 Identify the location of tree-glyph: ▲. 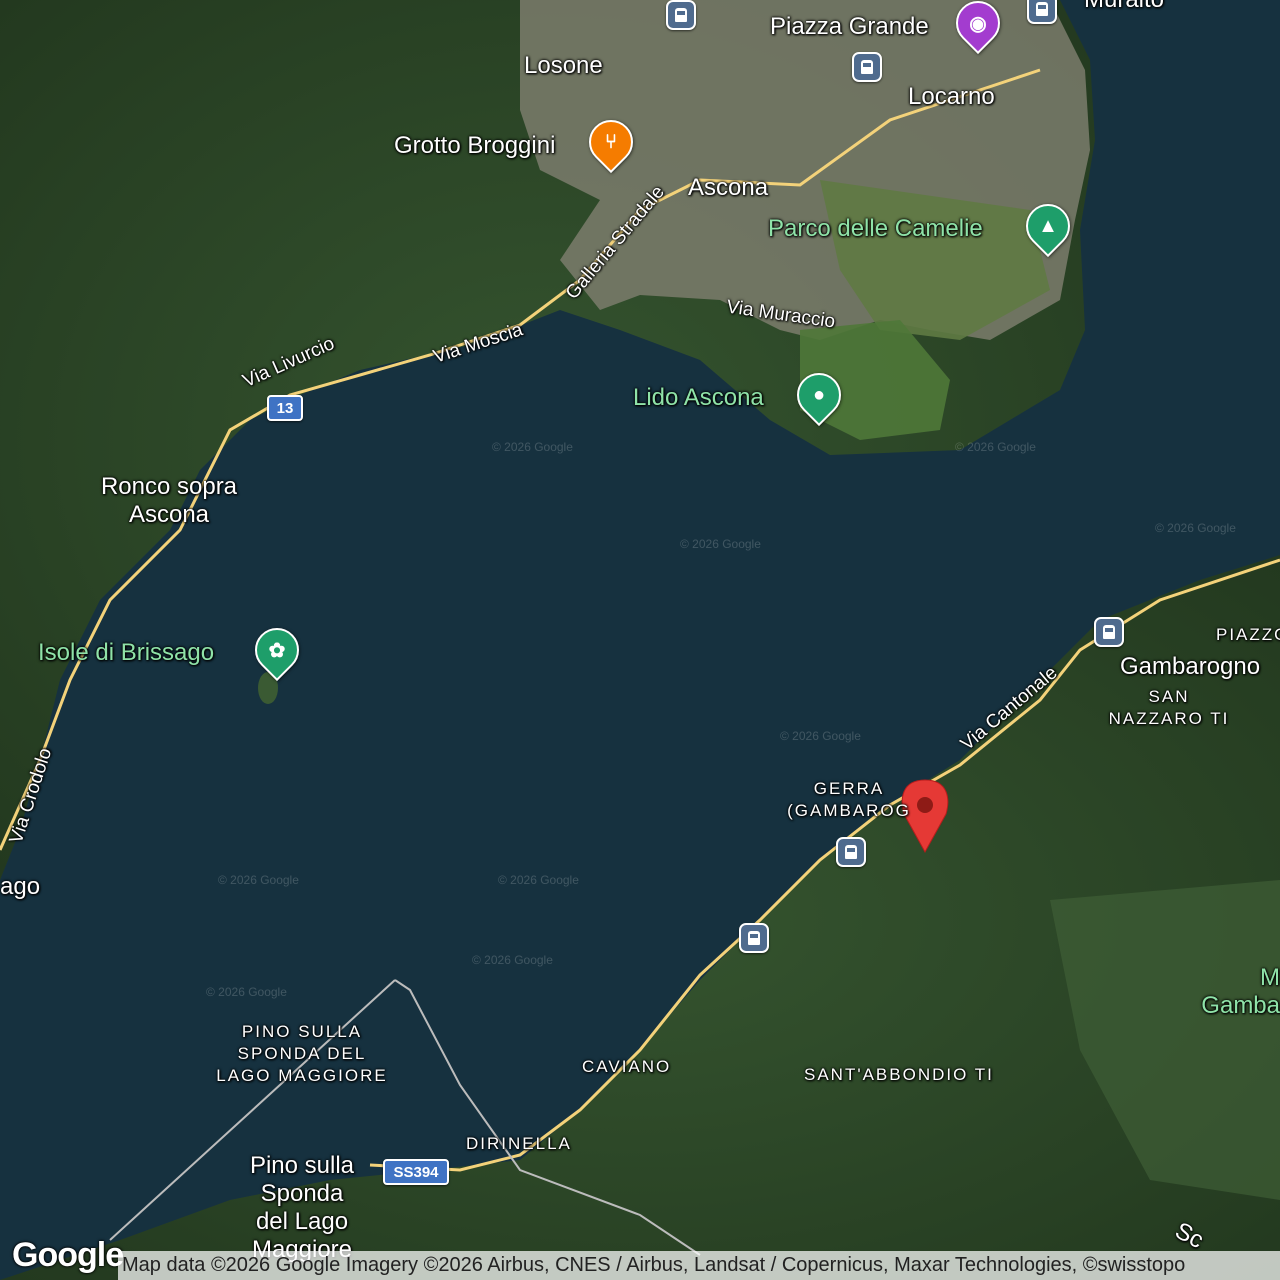
(1048, 225).